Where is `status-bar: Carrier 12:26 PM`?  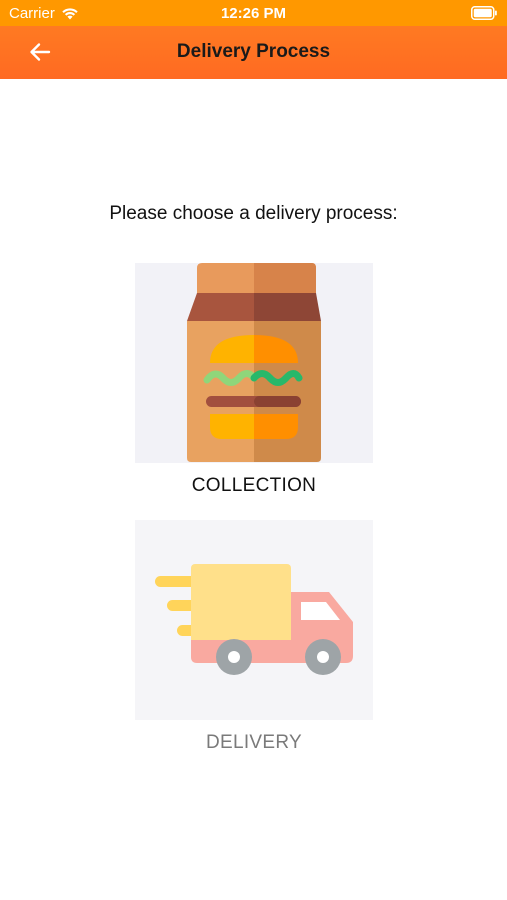 status-bar: Carrier 12:26 PM is located at coordinates (253, 13).